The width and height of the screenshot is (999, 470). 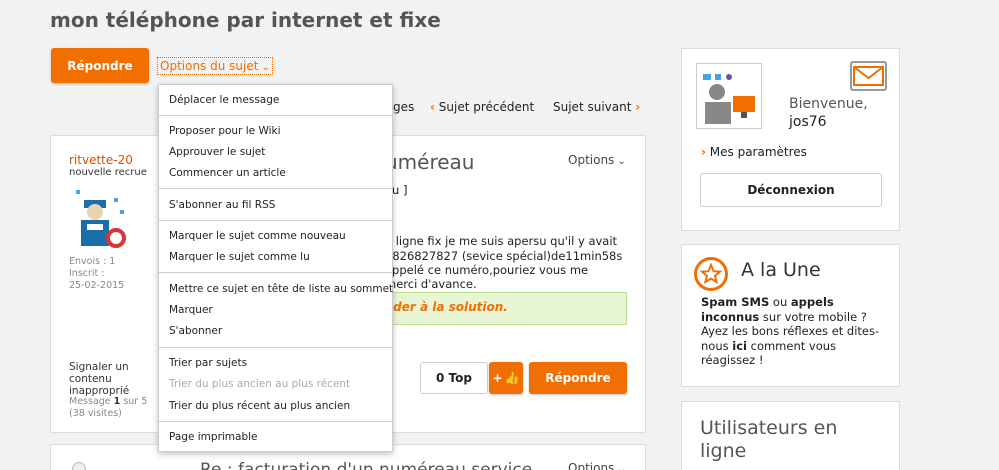 What do you see at coordinates (497, 378) in the screenshot?
I see `plus-label: +` at bounding box center [497, 378].